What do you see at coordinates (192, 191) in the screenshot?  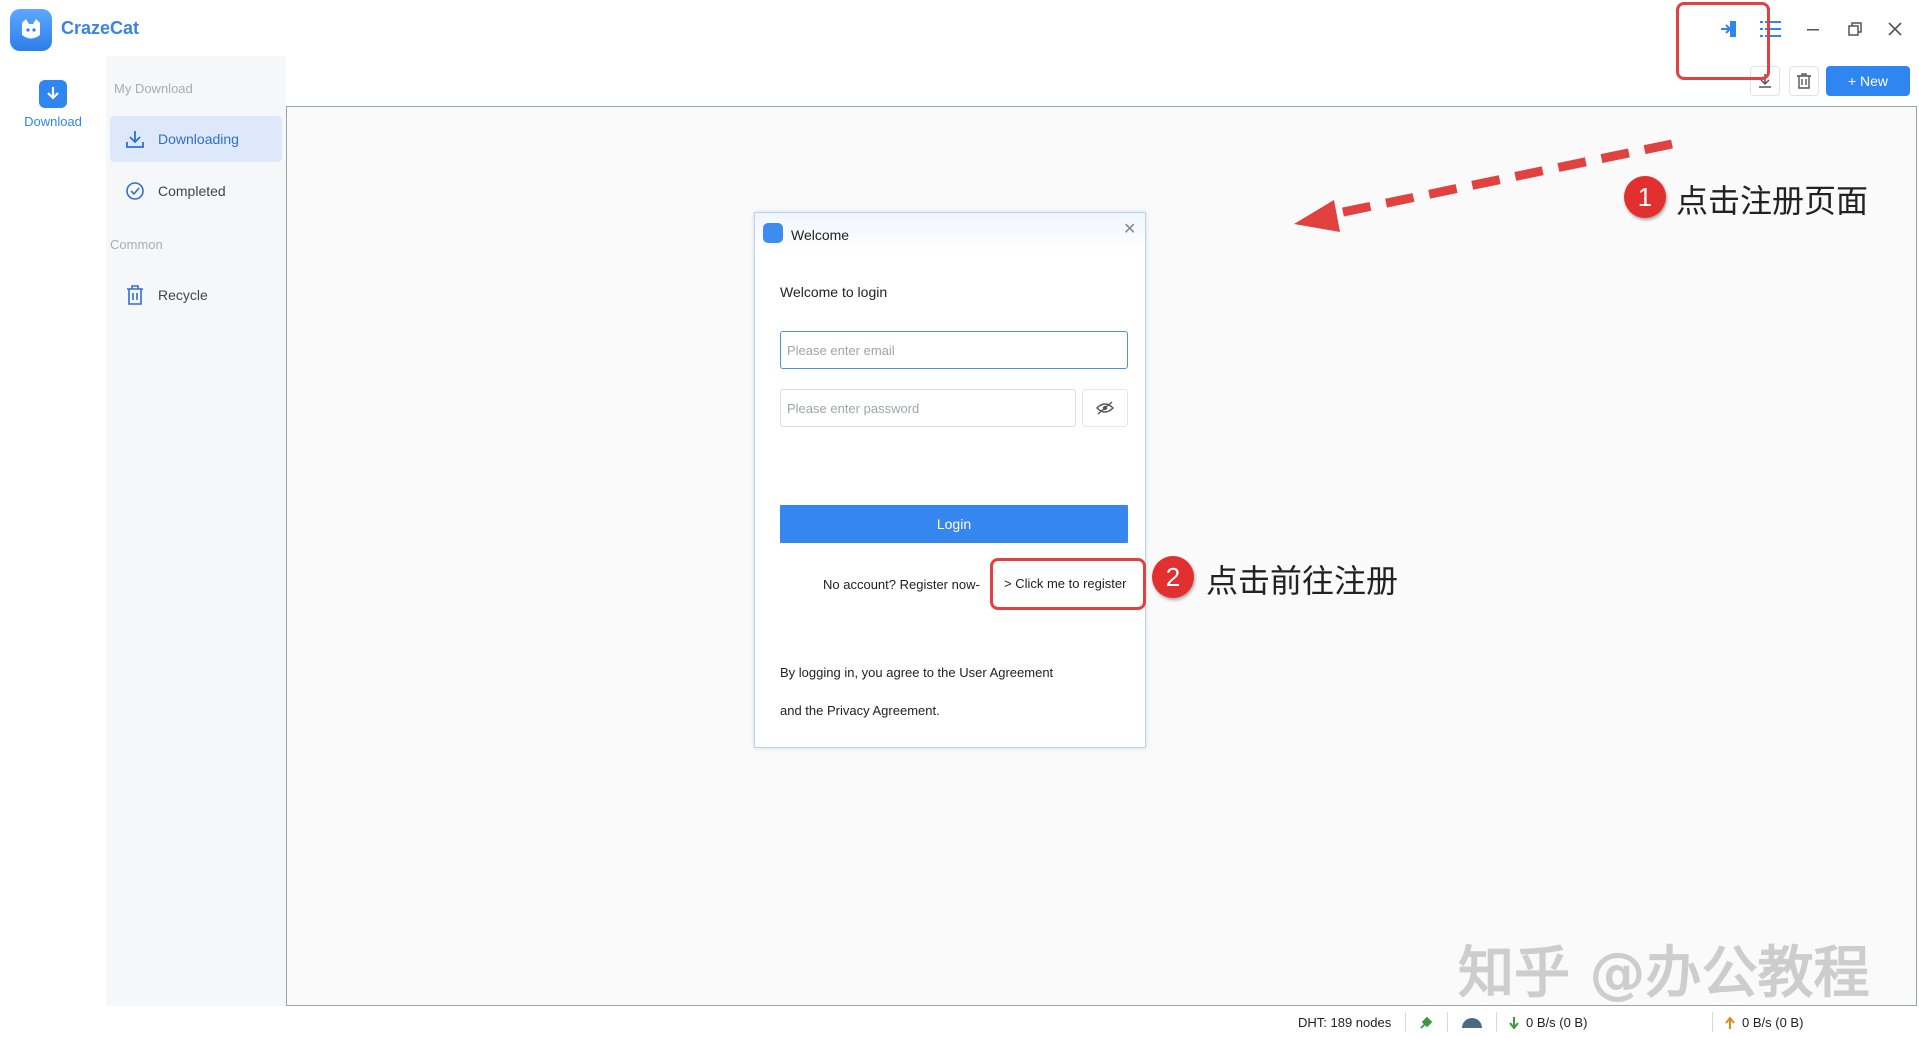 I see `sidebar-item-label: Completed` at bounding box center [192, 191].